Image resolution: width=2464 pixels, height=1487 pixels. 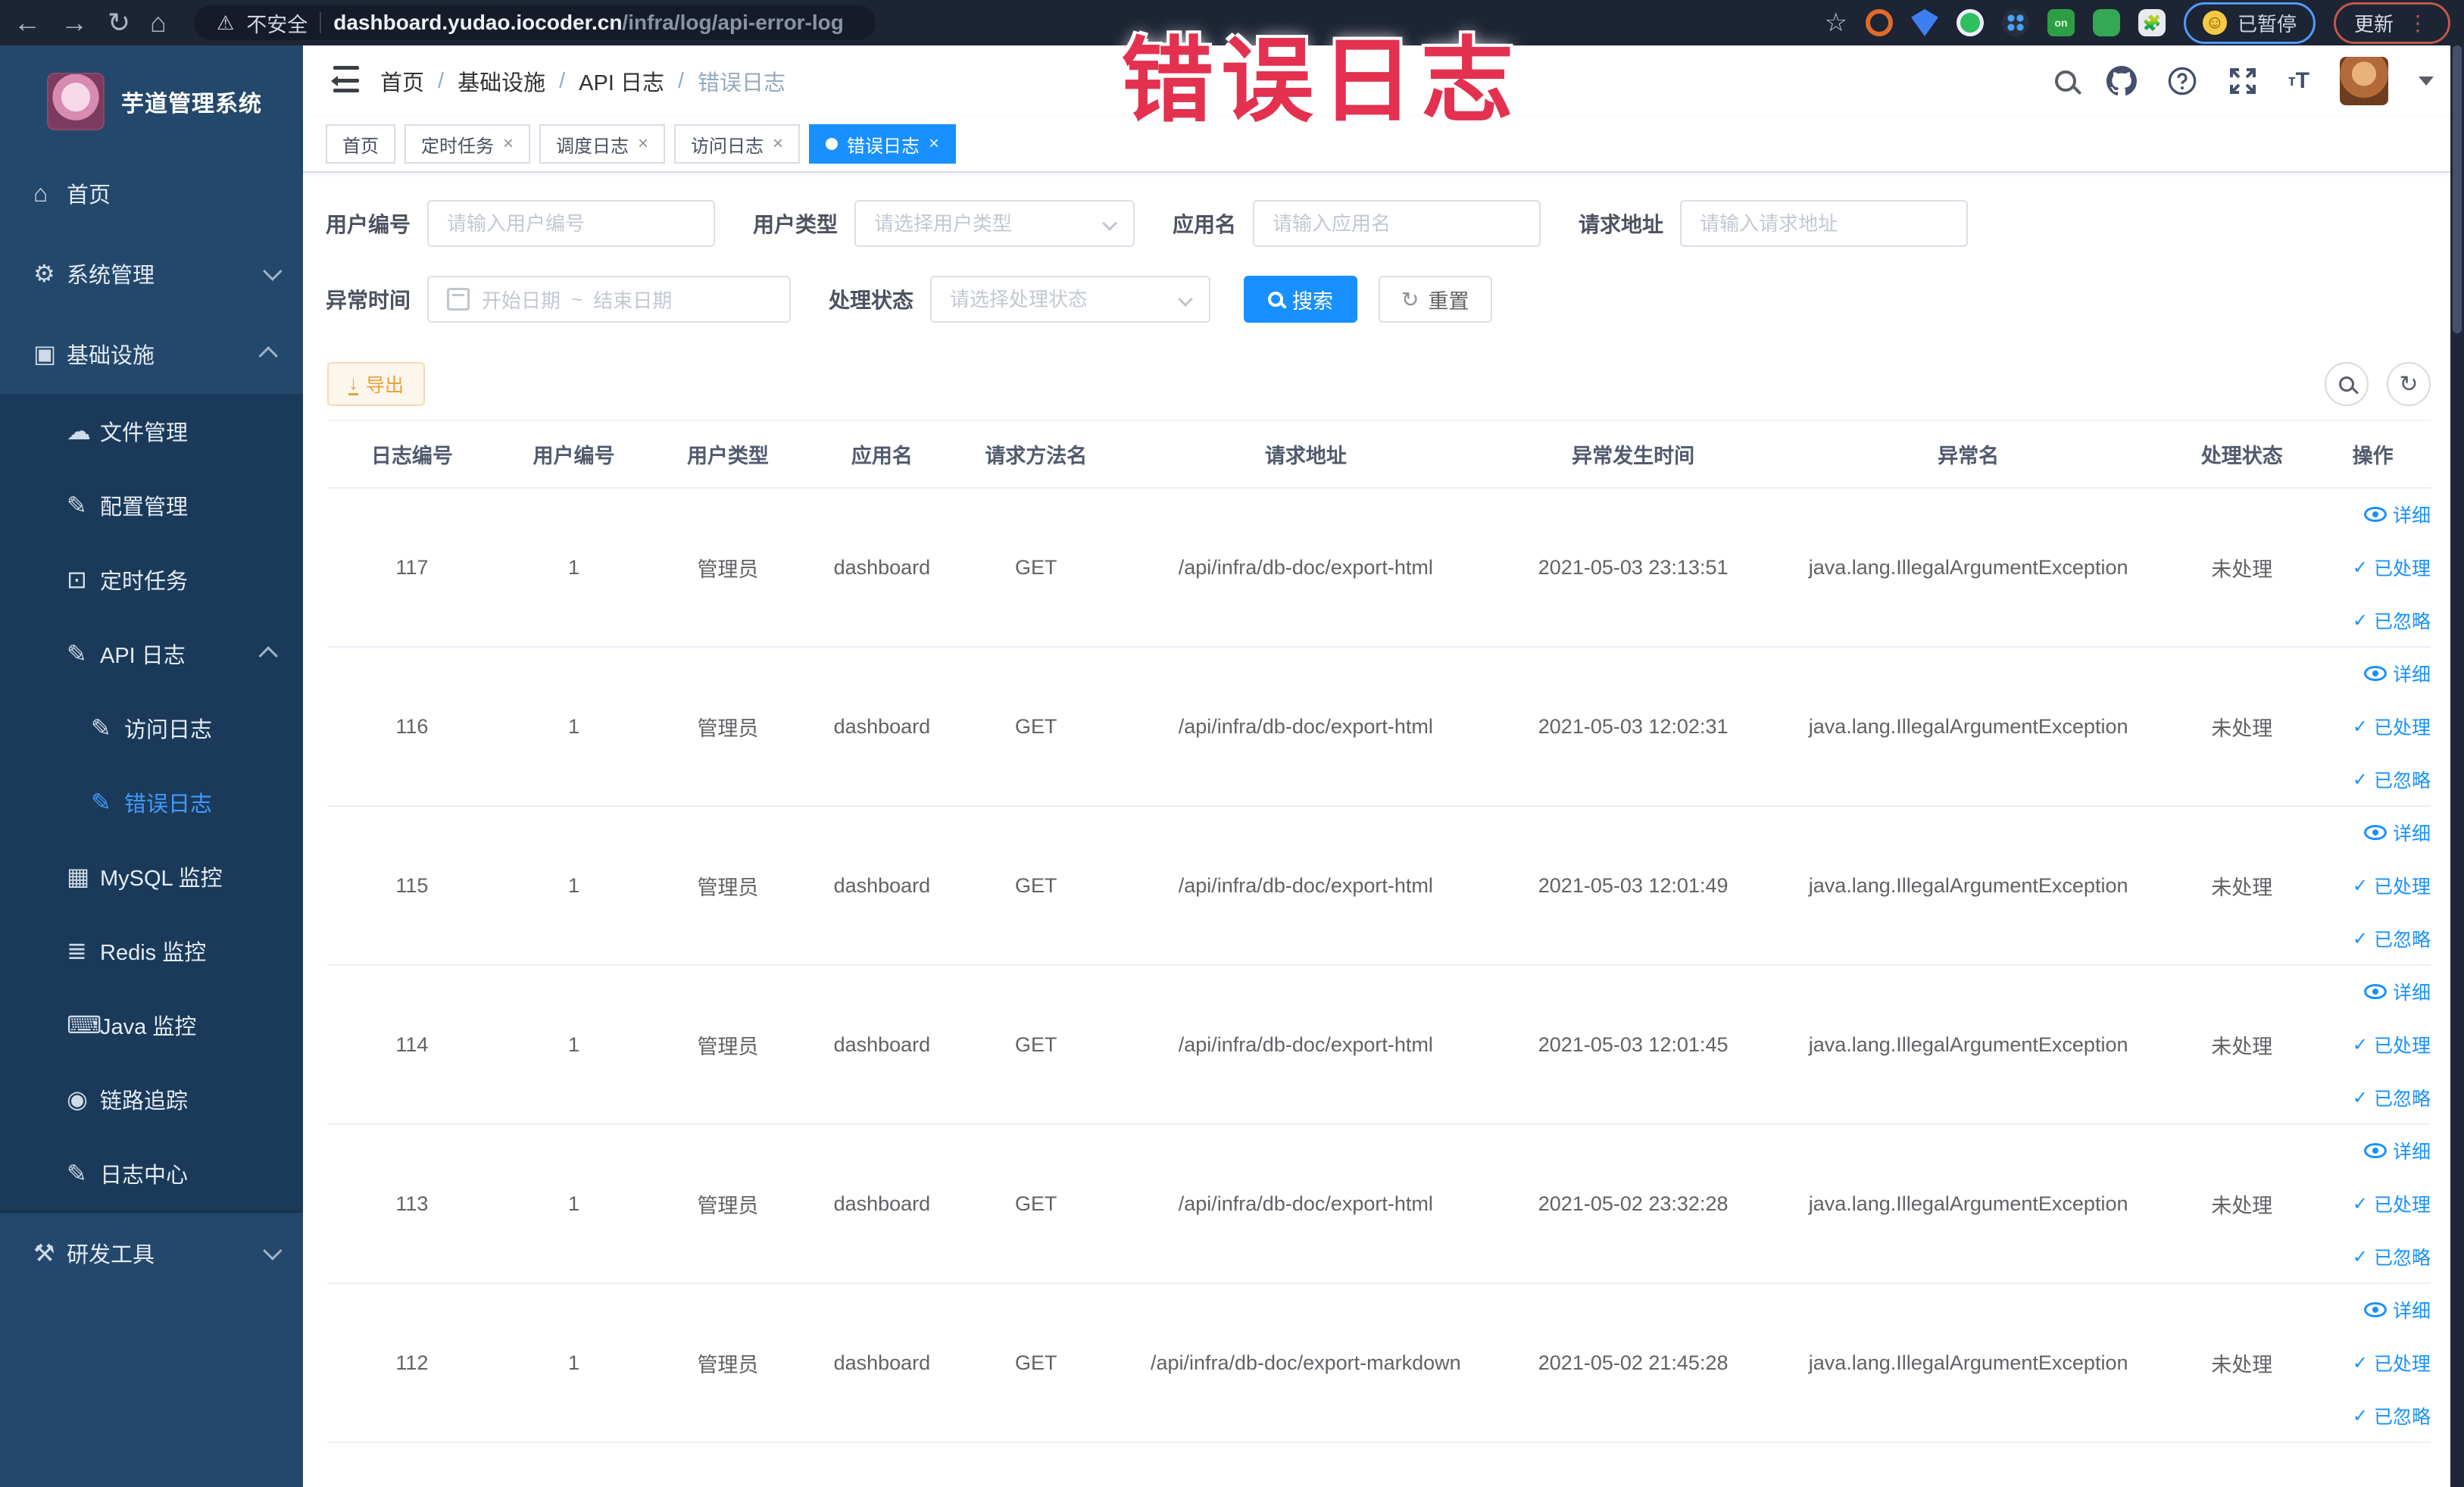 I want to click on browser-menu-icon: ⋮, so click(x=2418, y=23).